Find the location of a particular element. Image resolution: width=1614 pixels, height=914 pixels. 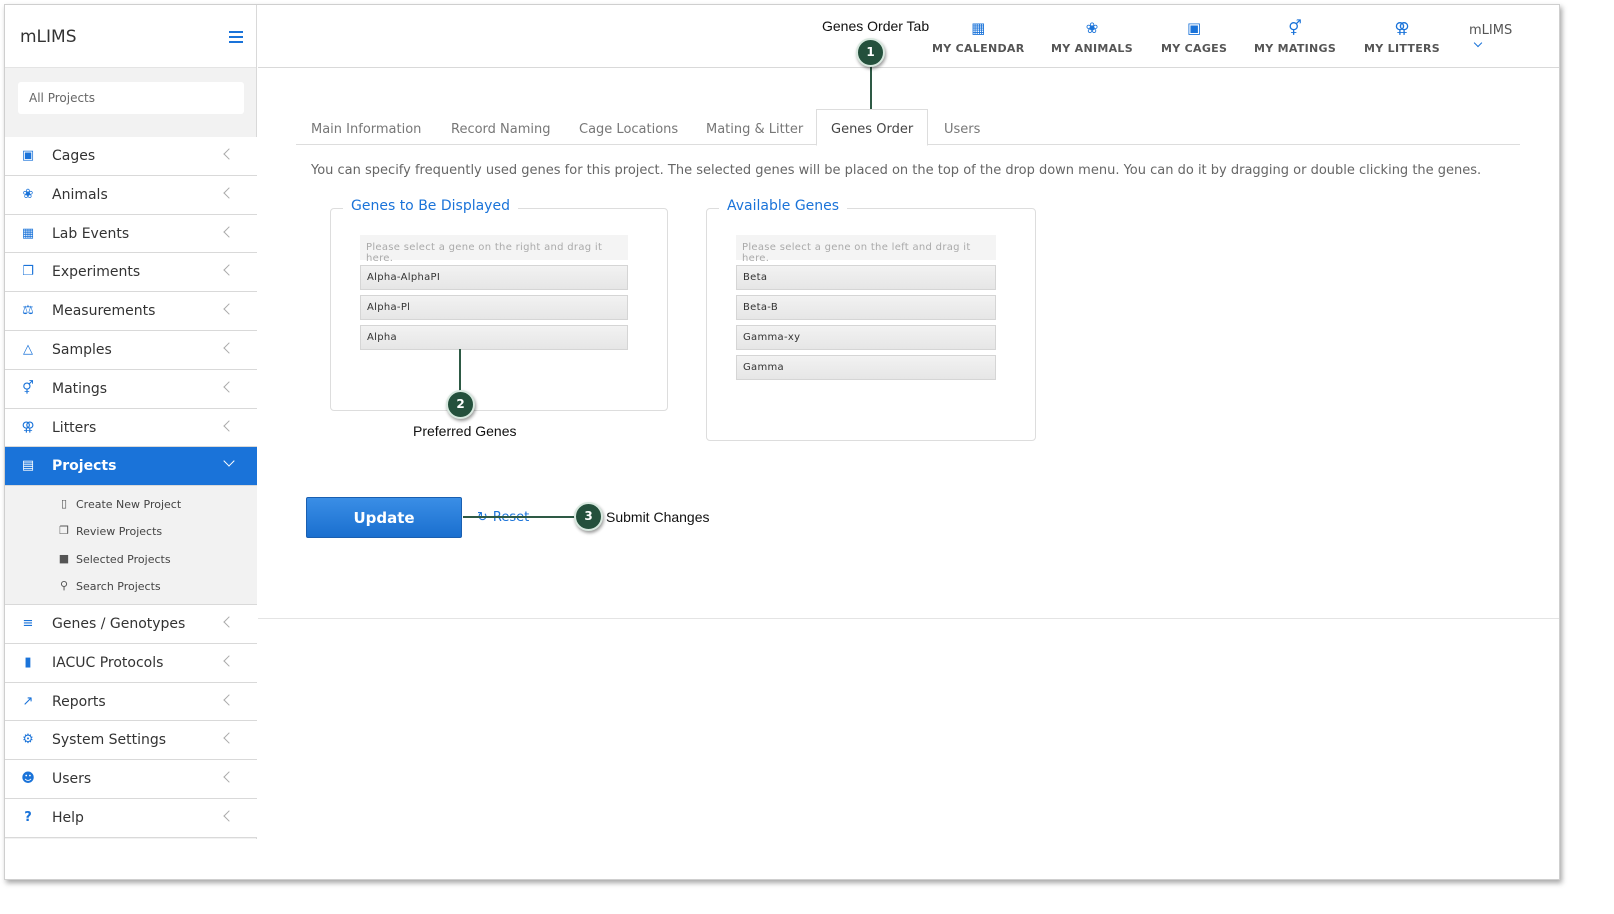

gear-icon: ⚙ is located at coordinates (28, 740).